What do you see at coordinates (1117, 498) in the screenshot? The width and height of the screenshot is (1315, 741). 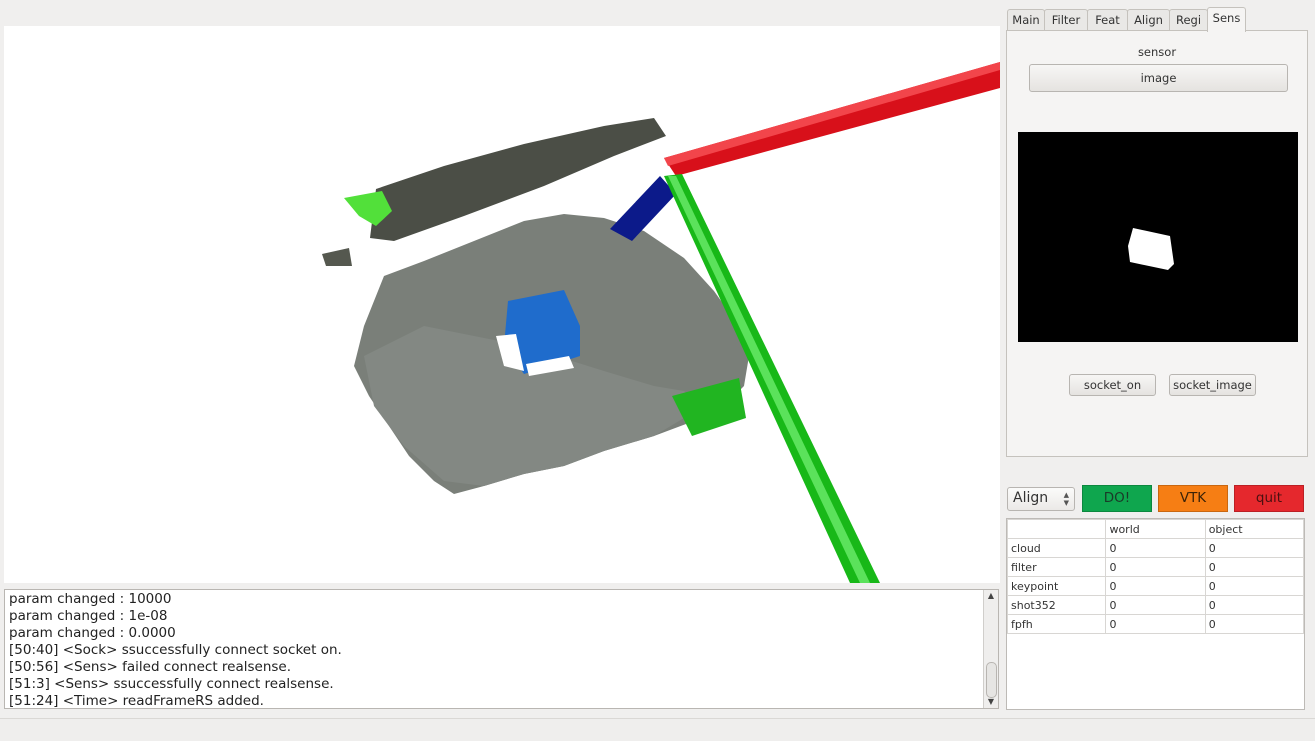 I see `do-button: DO!` at bounding box center [1117, 498].